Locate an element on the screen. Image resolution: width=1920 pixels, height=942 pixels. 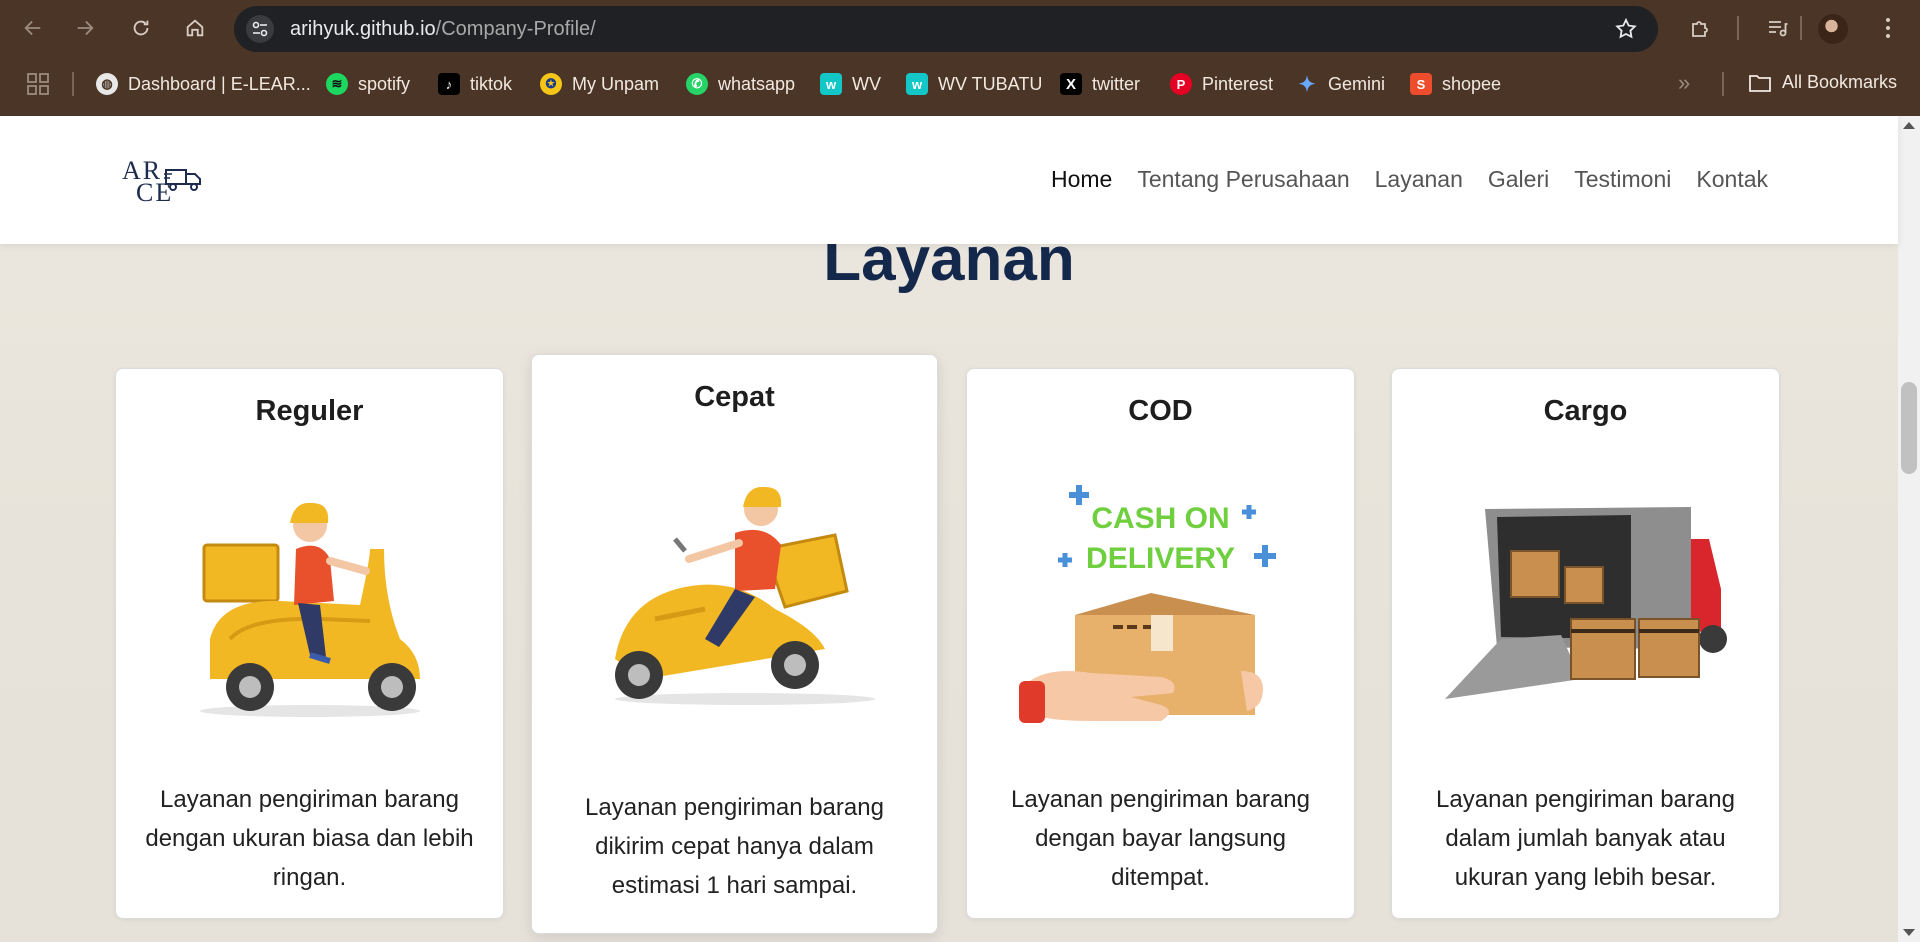
forward-button is located at coordinates (85, 28).